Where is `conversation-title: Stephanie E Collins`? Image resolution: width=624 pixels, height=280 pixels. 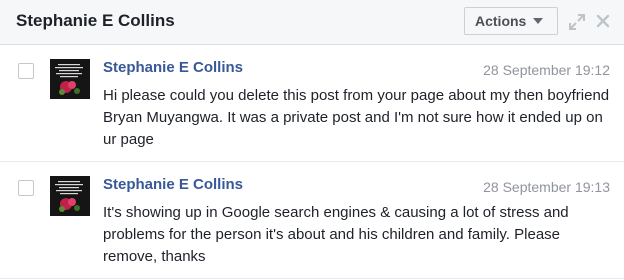
conversation-title: Stephanie E Collins is located at coordinates (95, 20).